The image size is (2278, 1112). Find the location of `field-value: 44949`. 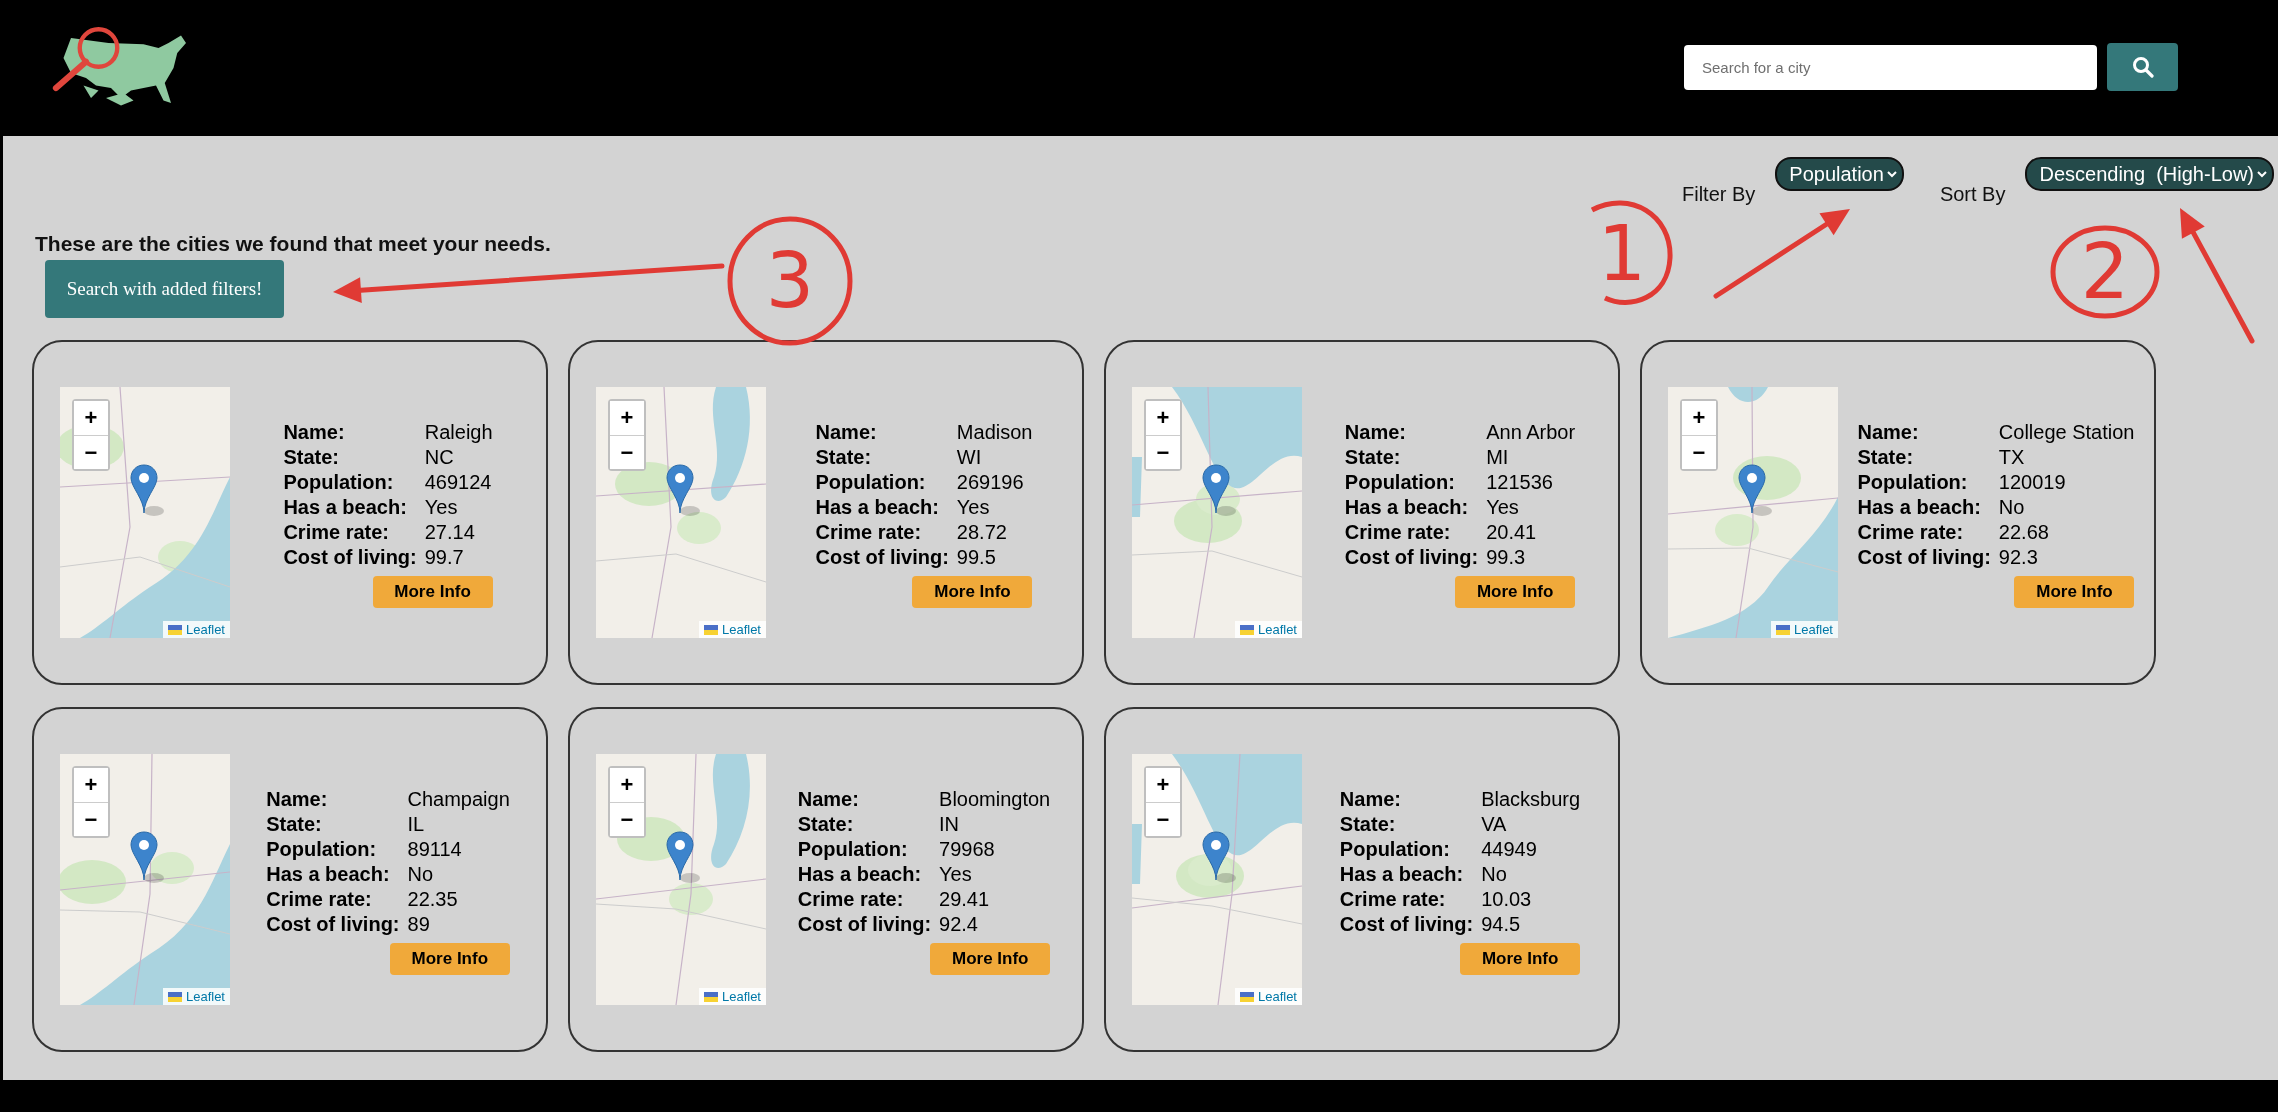

field-value: 44949 is located at coordinates (1509, 849).